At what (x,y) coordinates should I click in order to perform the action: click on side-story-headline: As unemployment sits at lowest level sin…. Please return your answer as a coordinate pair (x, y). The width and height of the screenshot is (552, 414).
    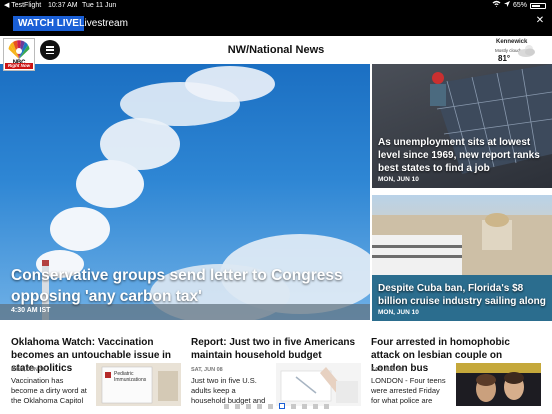
    Looking at the image, I should click on (459, 155).